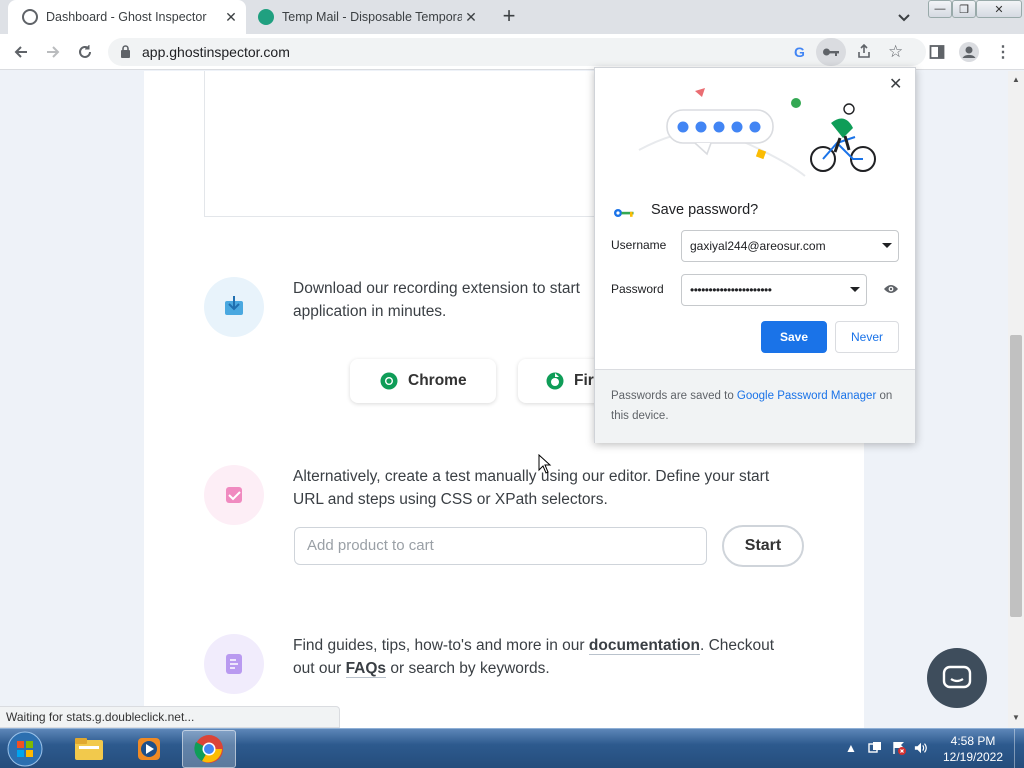 This screenshot has width=1024, height=768. I want to click on dialog-title: Save password?, so click(705, 210).